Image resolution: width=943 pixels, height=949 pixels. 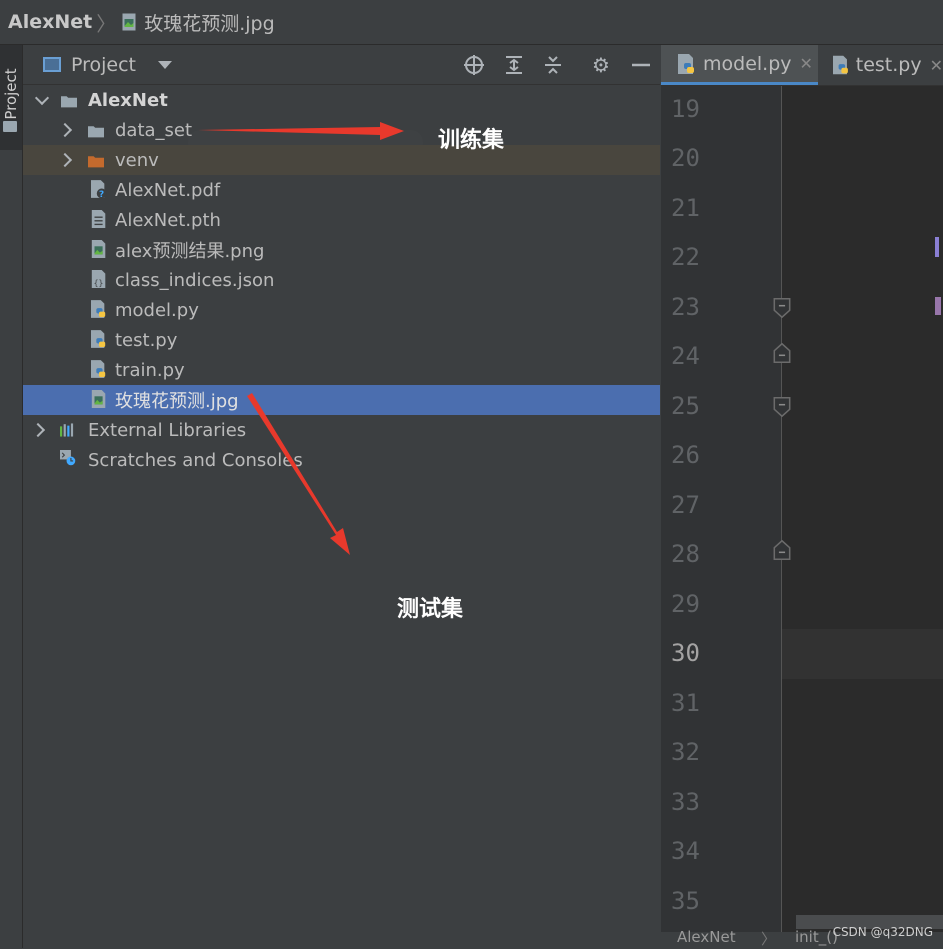 What do you see at coordinates (195, 280) in the screenshot?
I see `tree-item-label: class_indices.json` at bounding box center [195, 280].